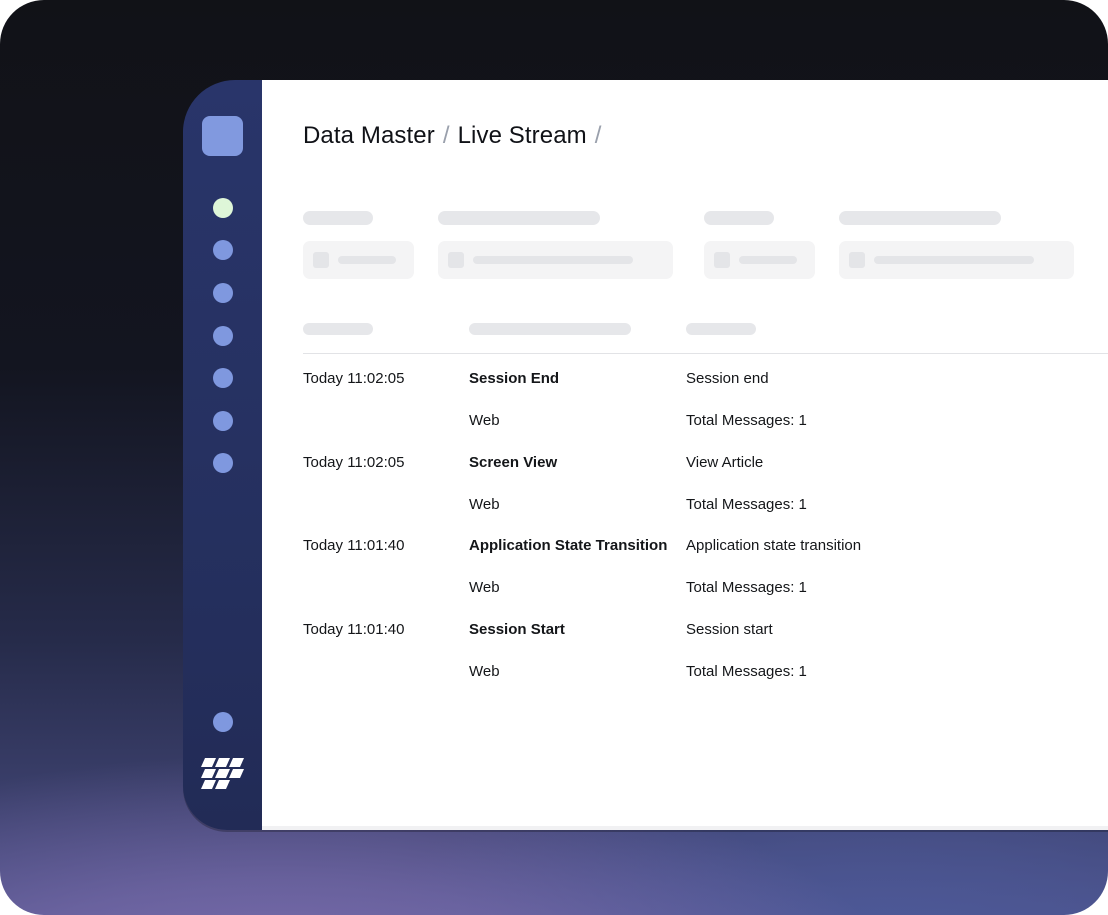 The width and height of the screenshot is (1108, 915). I want to click on bottom-edge, so click(685, 828).